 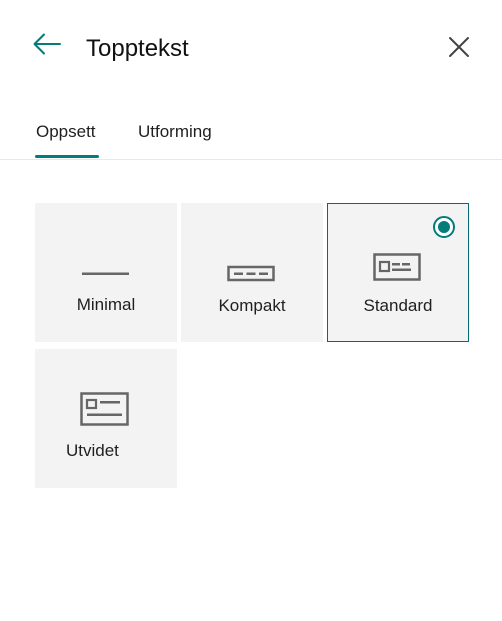 What do you see at coordinates (175, 132) in the screenshot?
I see `tab-design: Utforming` at bounding box center [175, 132].